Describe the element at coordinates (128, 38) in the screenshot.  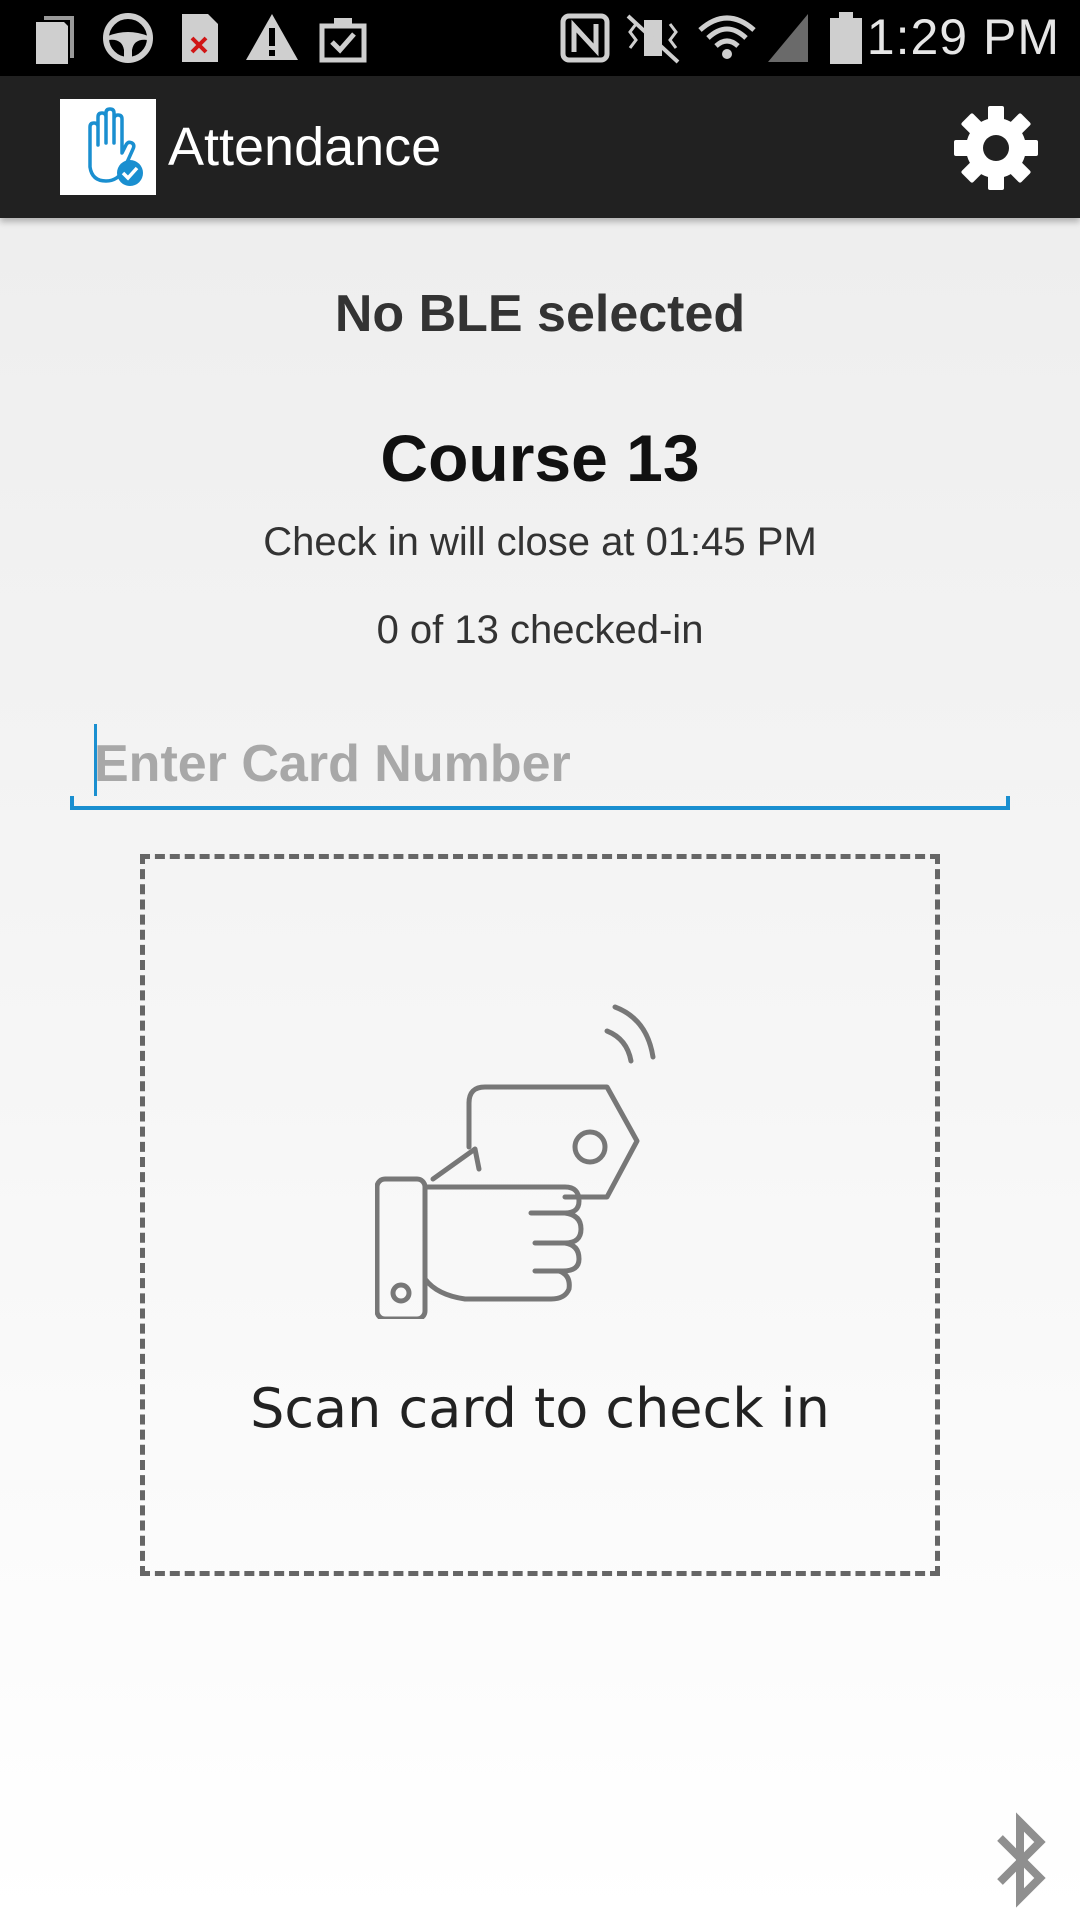
I see `steering-wheel-icon` at that location.